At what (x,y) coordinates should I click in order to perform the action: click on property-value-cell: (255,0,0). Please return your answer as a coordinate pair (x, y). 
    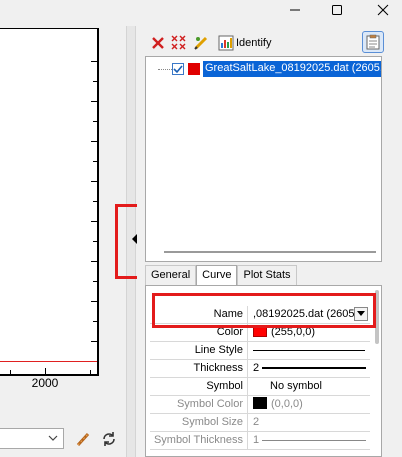
    Looking at the image, I should click on (310, 333).